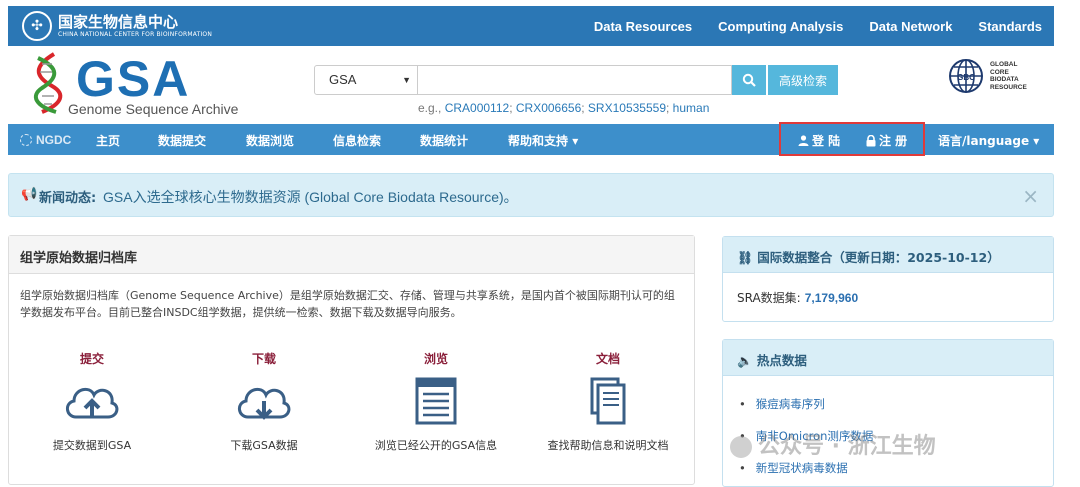 The image size is (1080, 487). I want to click on hot-data-panel: 🔈 热点数据 • 猴痘病毒序列 • 南非Omicron测序数据 • 新型冠状病毒数据, so click(888, 413).